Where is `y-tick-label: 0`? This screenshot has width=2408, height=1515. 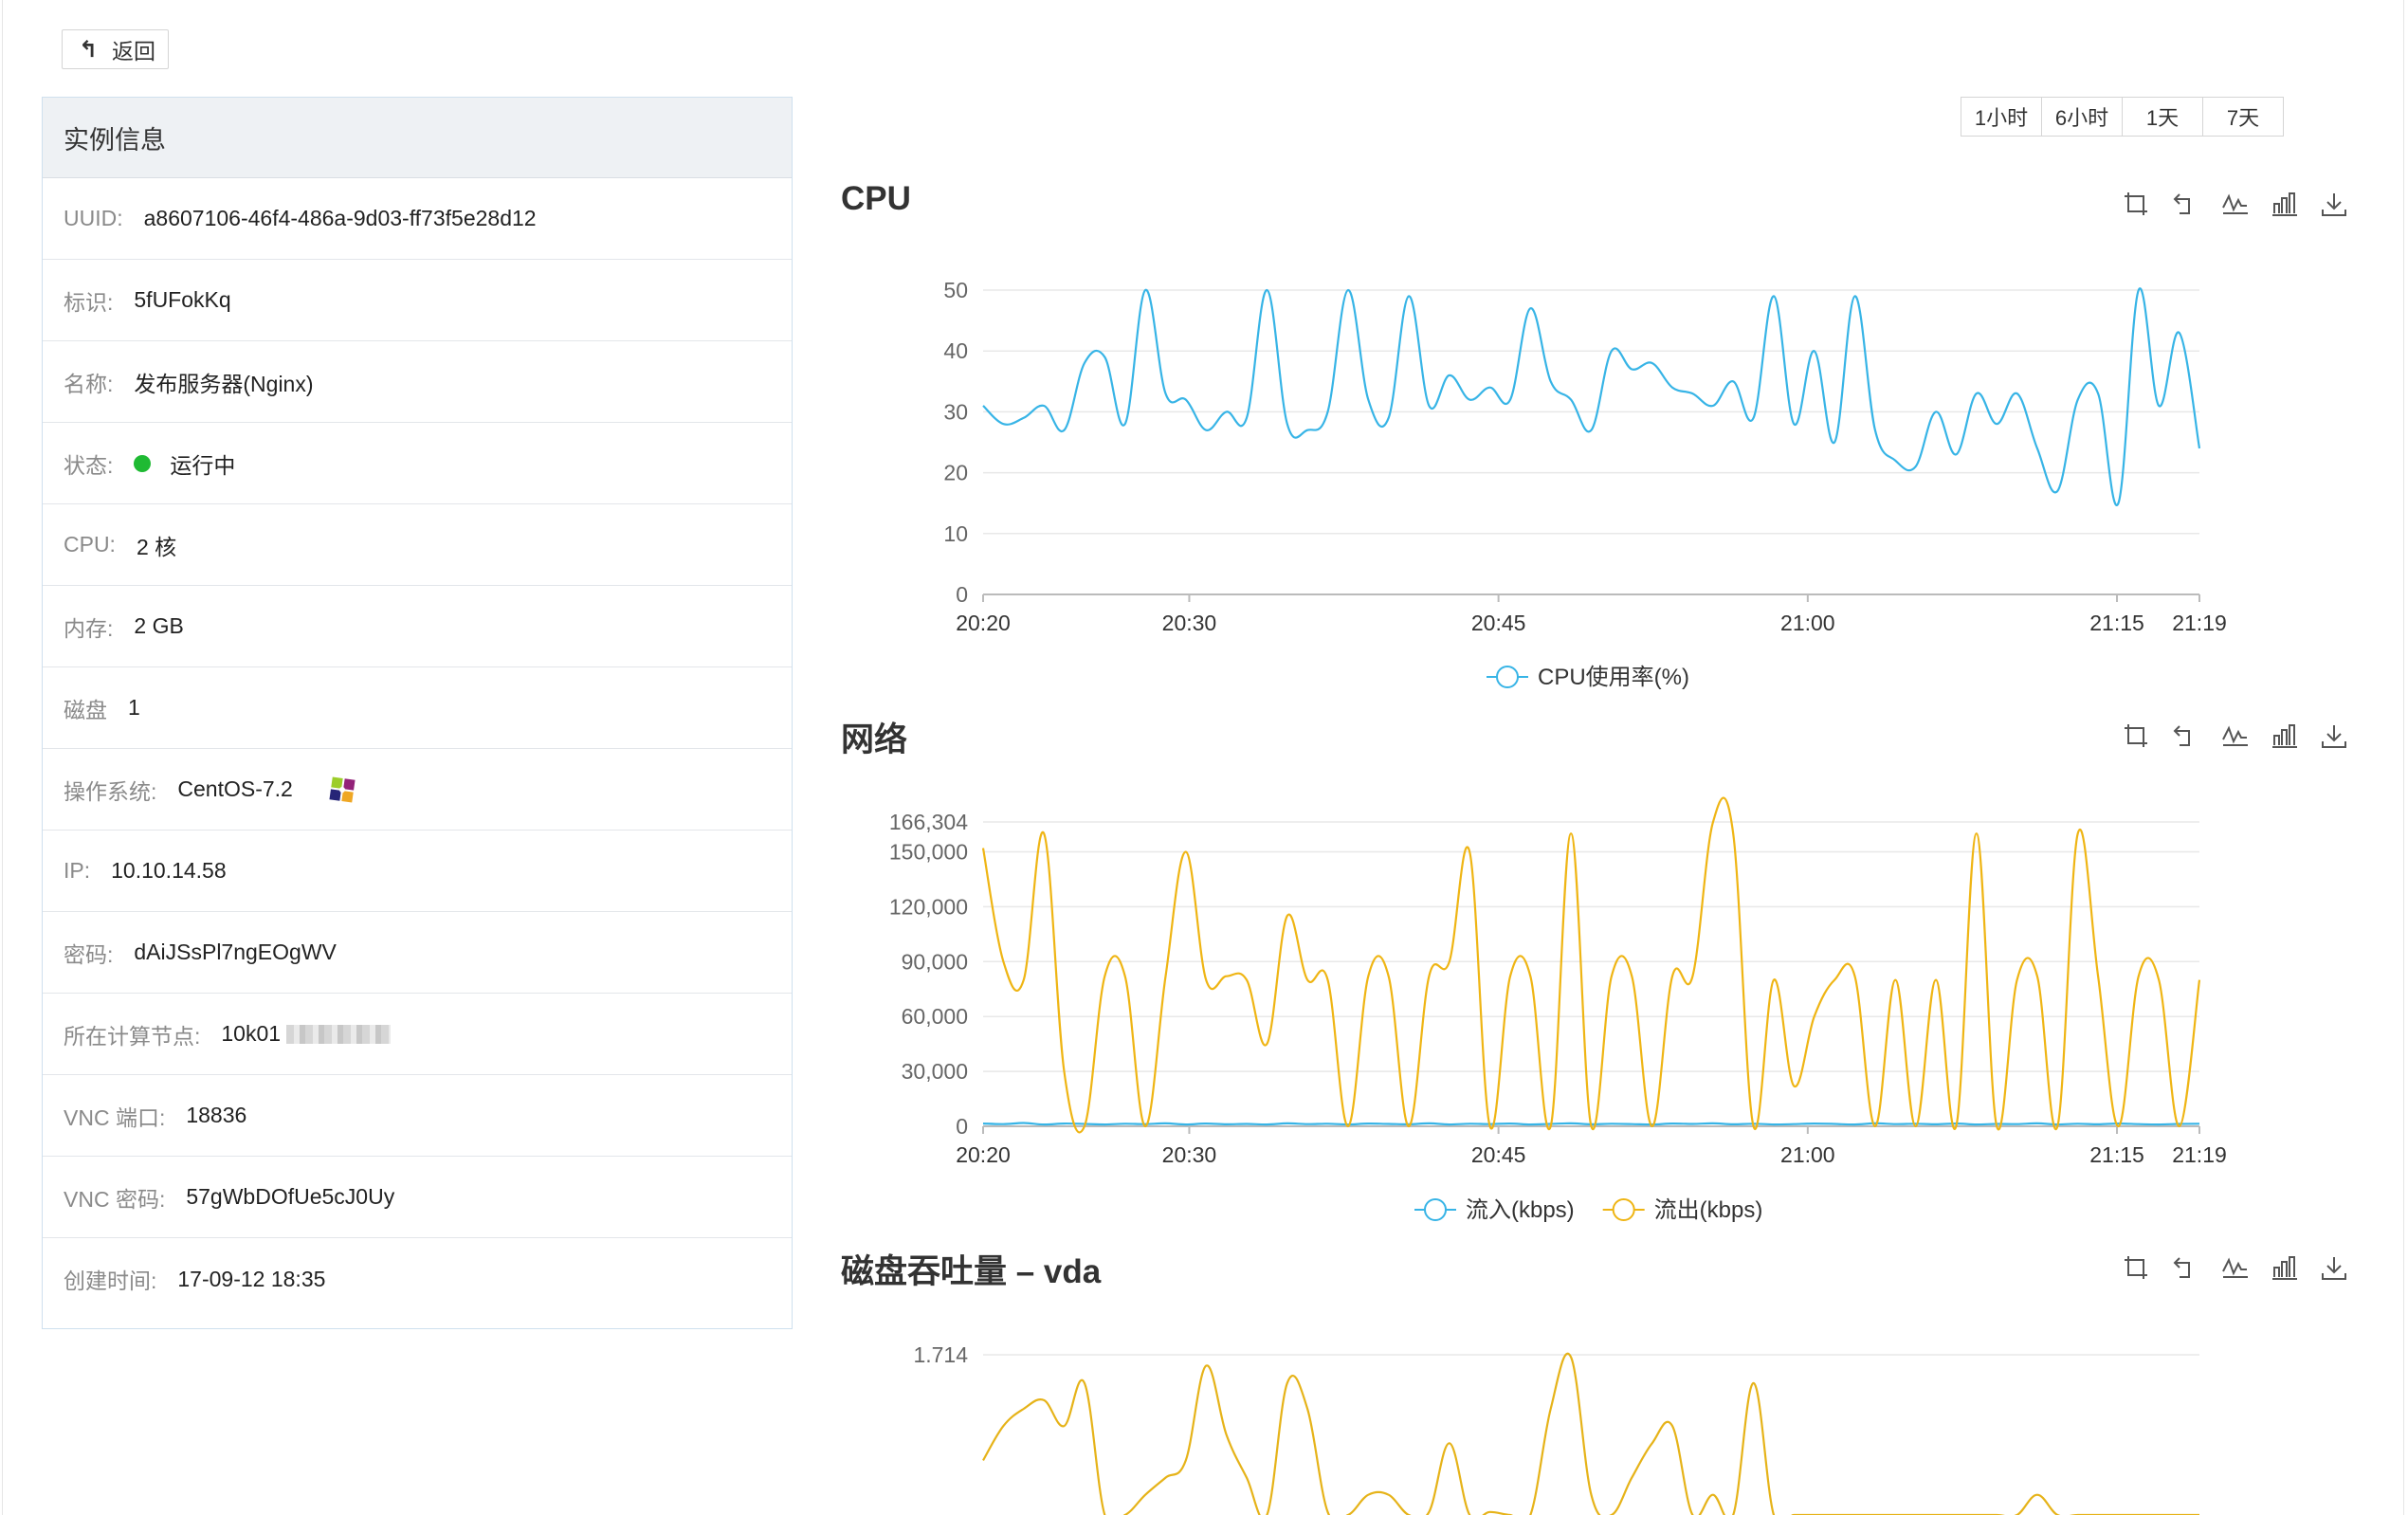
y-tick-label: 0 is located at coordinates (962, 594).